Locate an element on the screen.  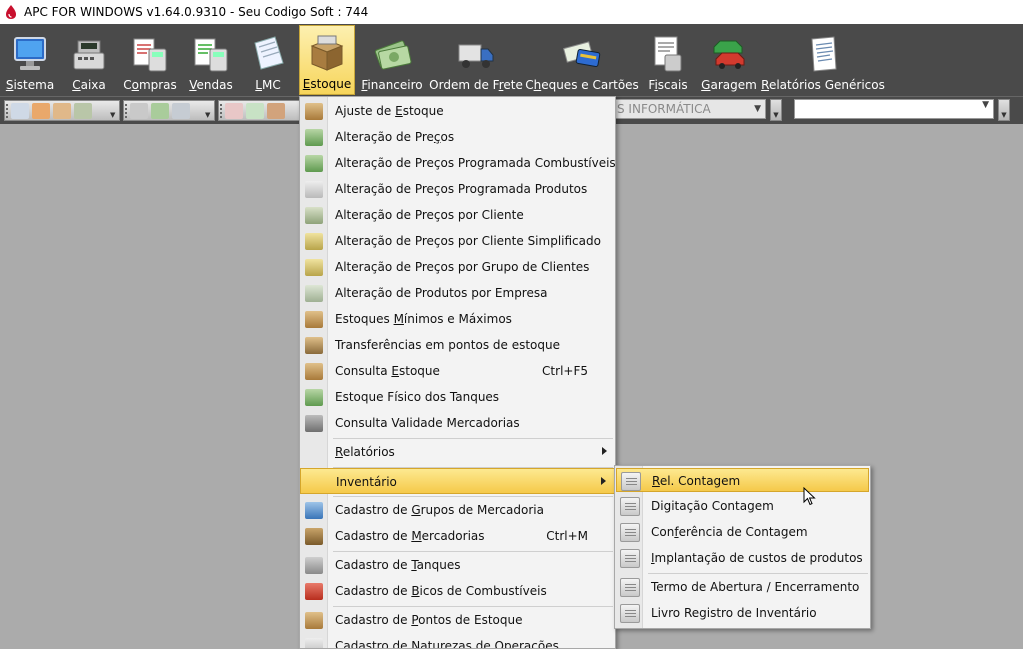
menu-item-cadastro-grupos-mercadoria: Cadastro de Grupos de Mercadoria is located at coordinates (457, 510).